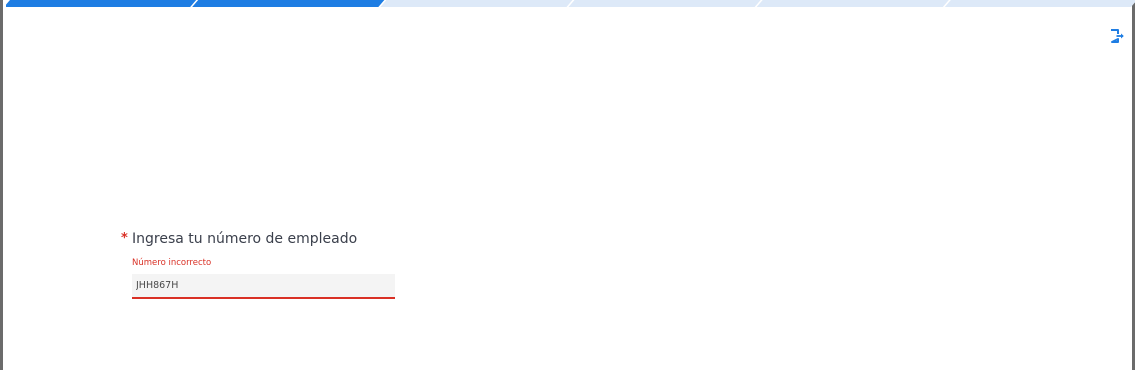 This screenshot has height=370, width=1135. I want to click on logout-button, so click(1118, 36).